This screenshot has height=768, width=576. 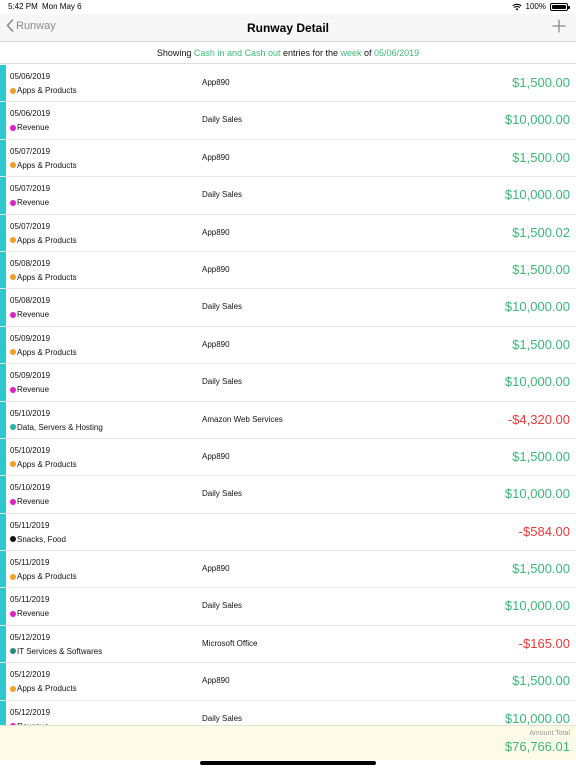 I want to click on battery-icon, so click(x=560, y=6).